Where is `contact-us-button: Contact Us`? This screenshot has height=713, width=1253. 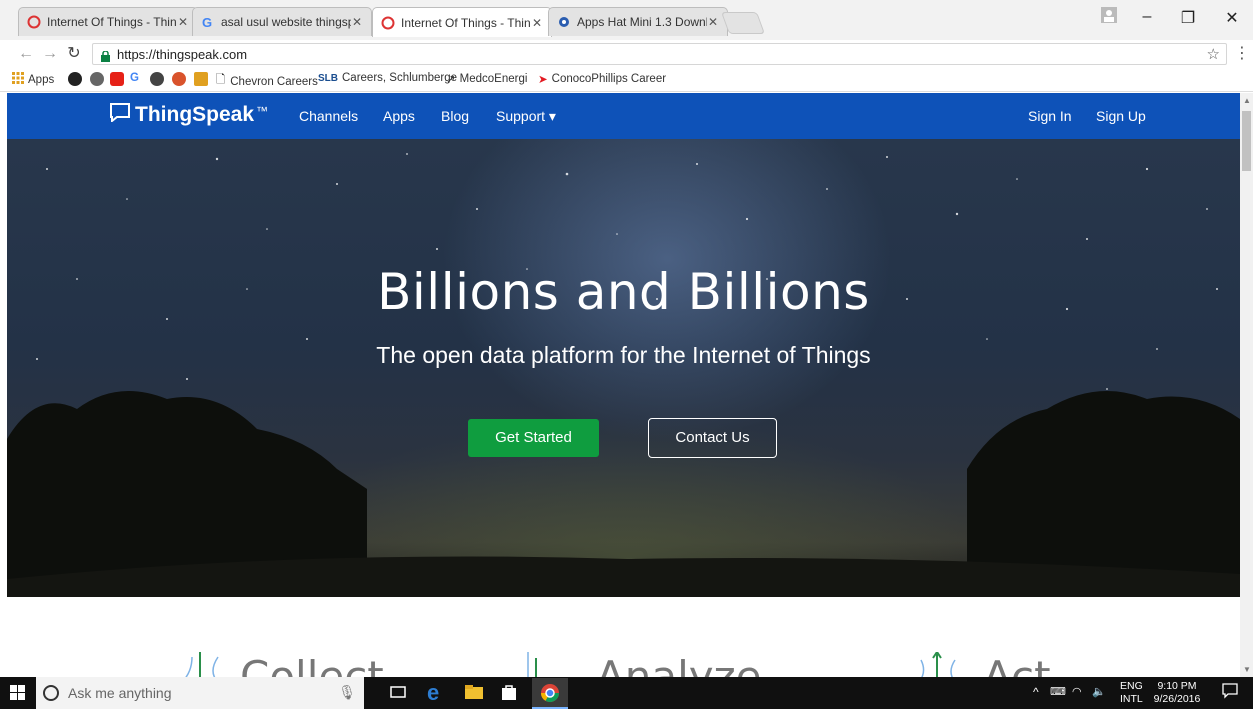
contact-us-button: Contact Us is located at coordinates (712, 438).